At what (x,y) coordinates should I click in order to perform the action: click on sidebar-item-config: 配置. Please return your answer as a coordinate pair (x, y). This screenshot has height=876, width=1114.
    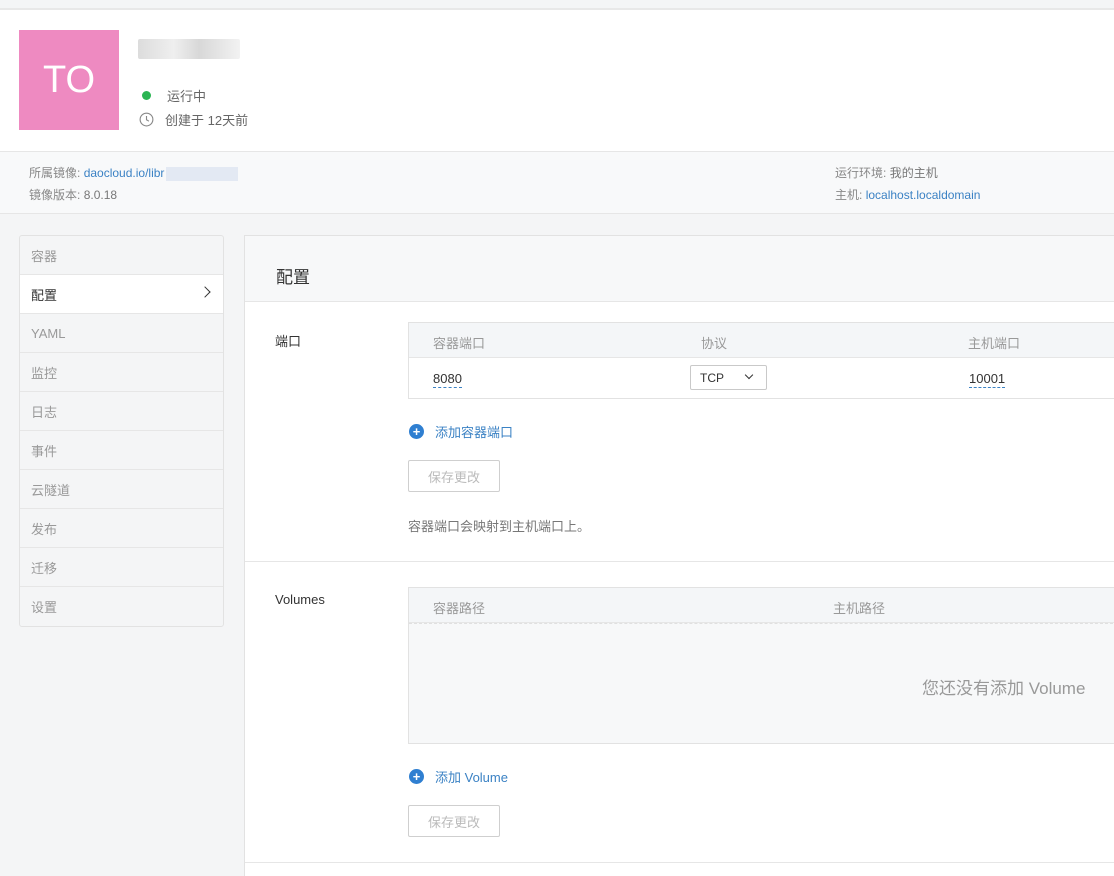
    Looking at the image, I should click on (121, 294).